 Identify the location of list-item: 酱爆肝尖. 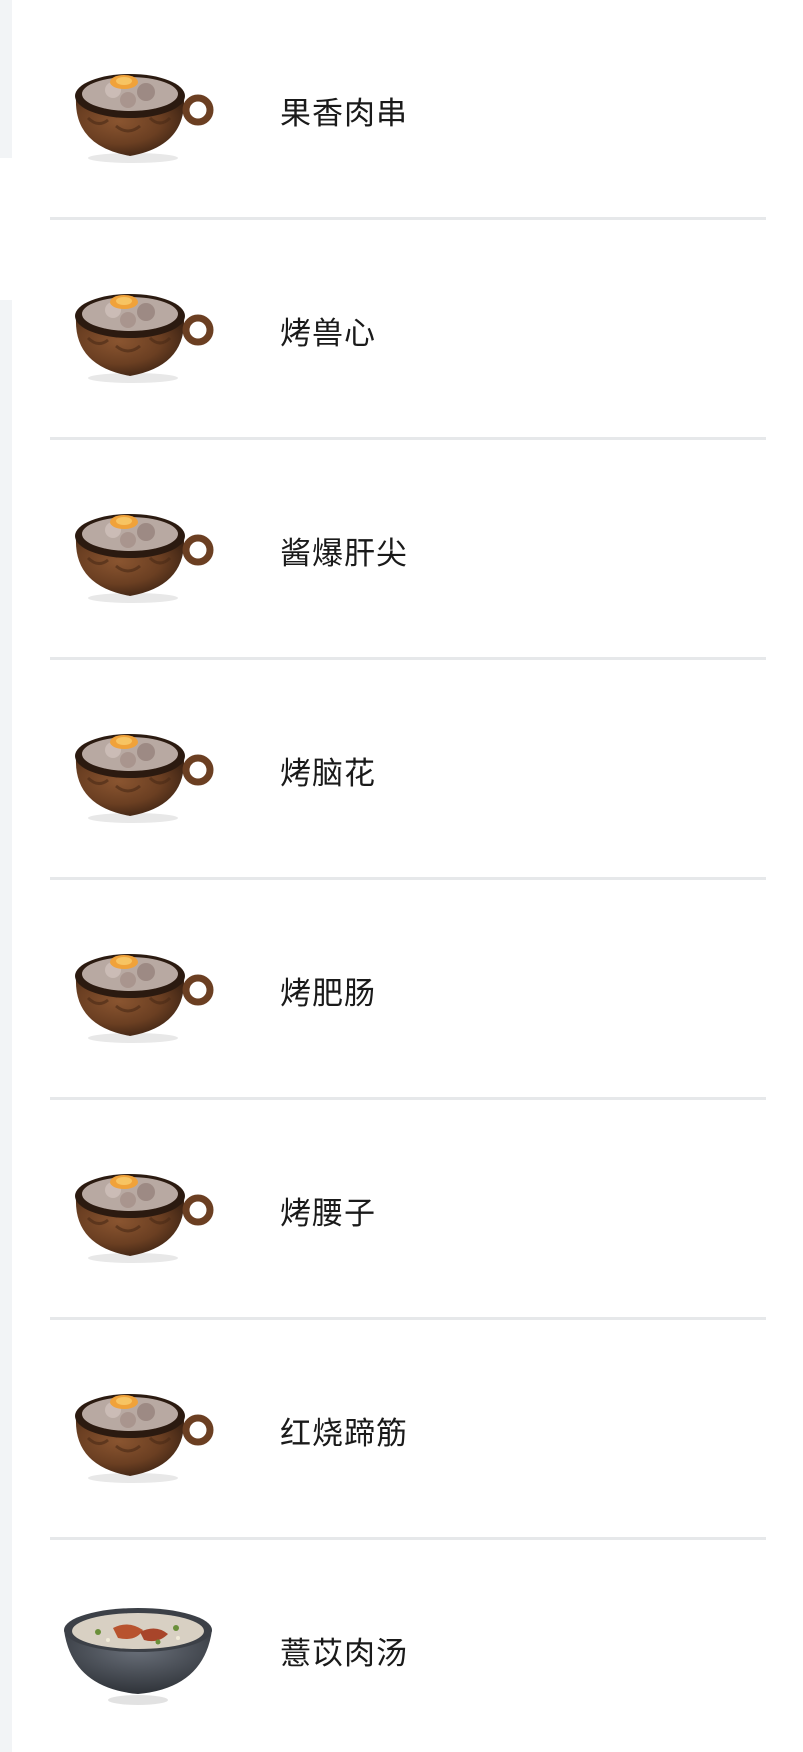
(408, 550).